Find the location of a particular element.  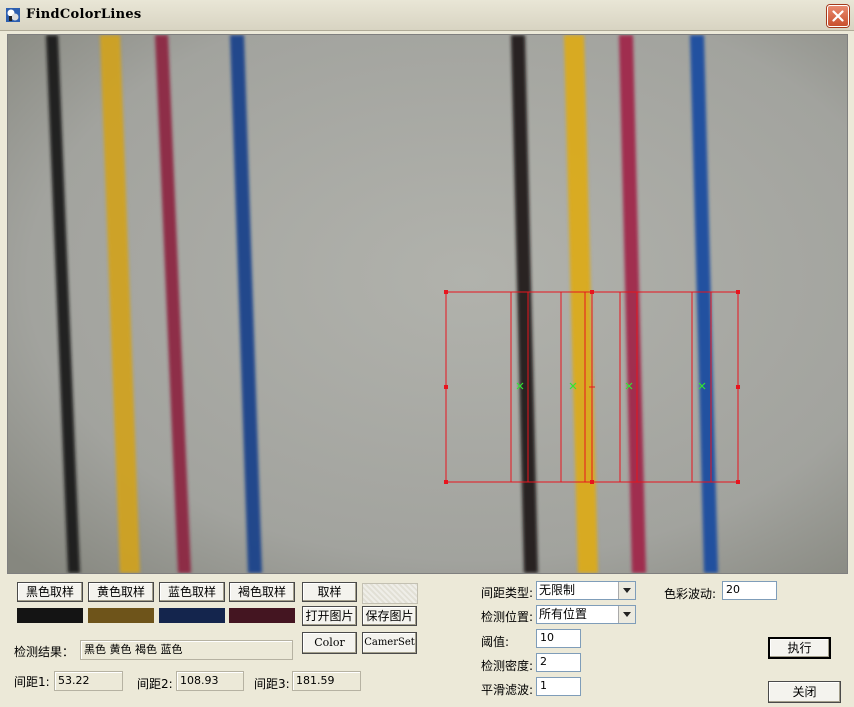

close-icon is located at coordinates (838, 16).